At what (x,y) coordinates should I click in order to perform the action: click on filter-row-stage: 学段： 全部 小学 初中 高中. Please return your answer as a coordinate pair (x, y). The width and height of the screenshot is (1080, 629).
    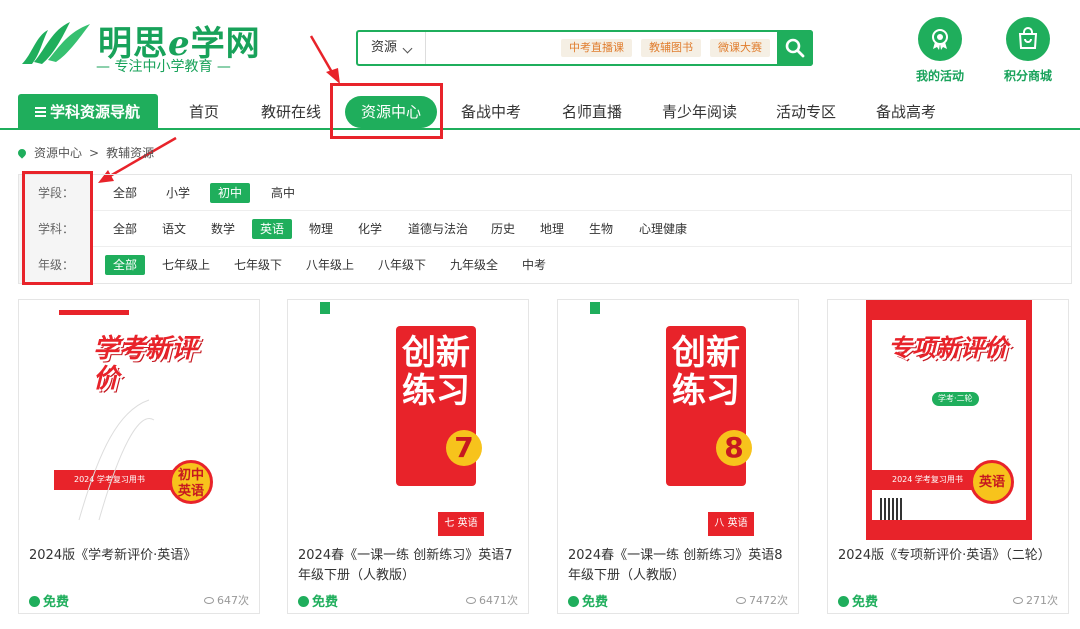
    Looking at the image, I should click on (545, 193).